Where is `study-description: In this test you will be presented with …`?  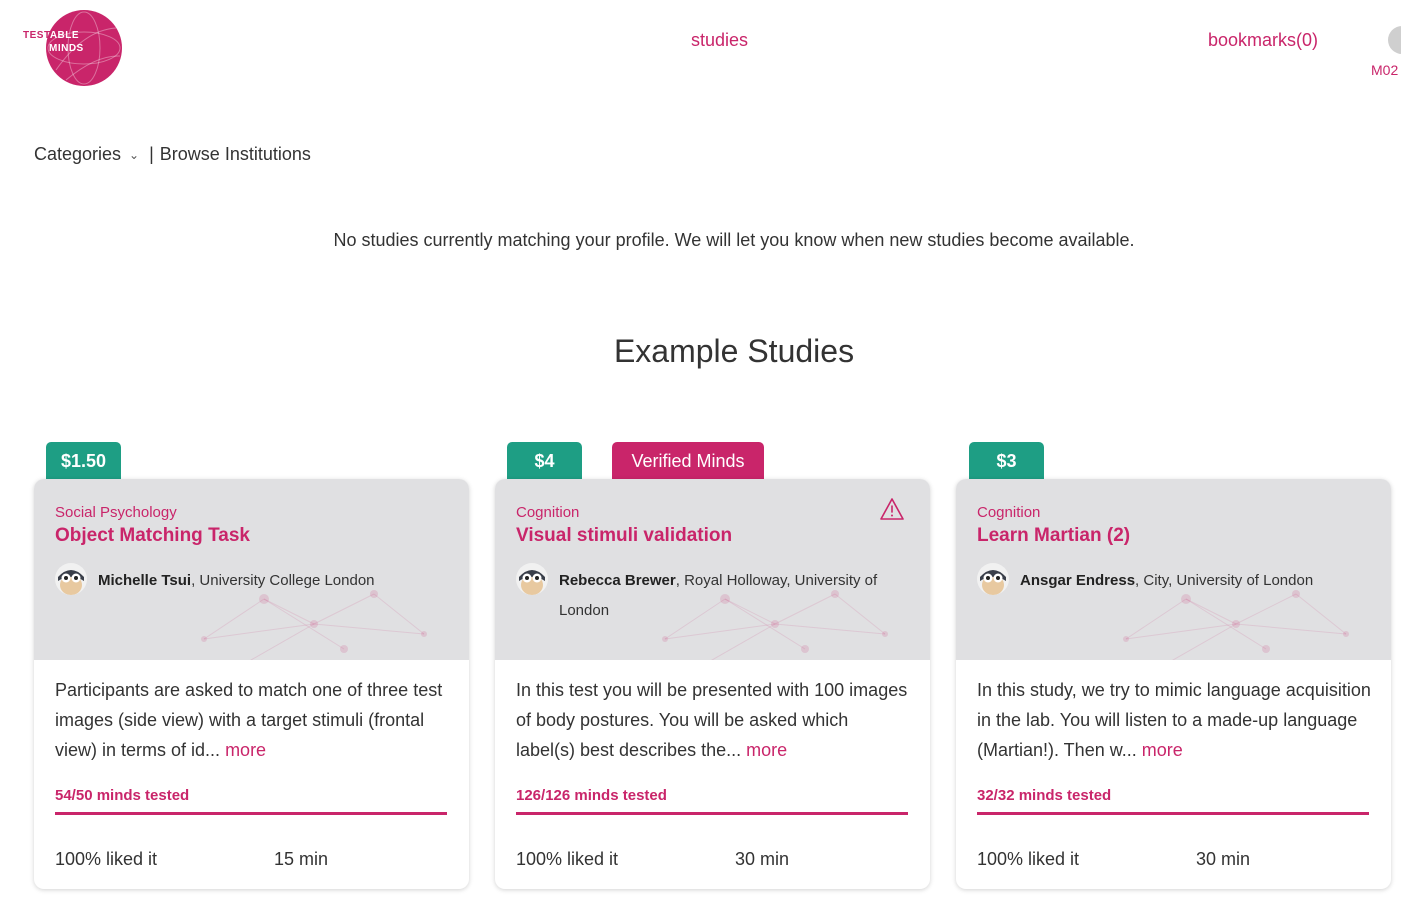
study-description: In this test you will be presented with … is located at coordinates (712, 720).